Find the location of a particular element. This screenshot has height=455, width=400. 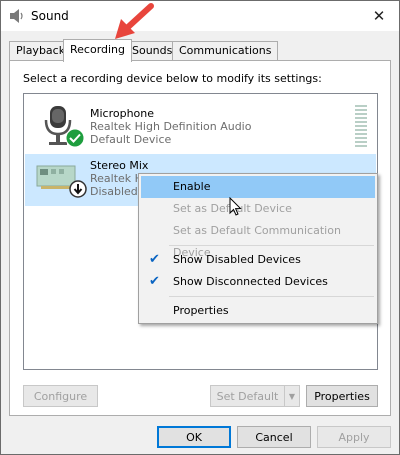

cancel-button: Cancel is located at coordinates (274, 437).